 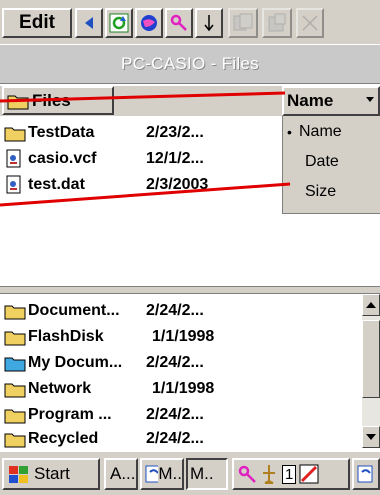 What do you see at coordinates (61, 132) in the screenshot?
I see `file-name: TestData` at bounding box center [61, 132].